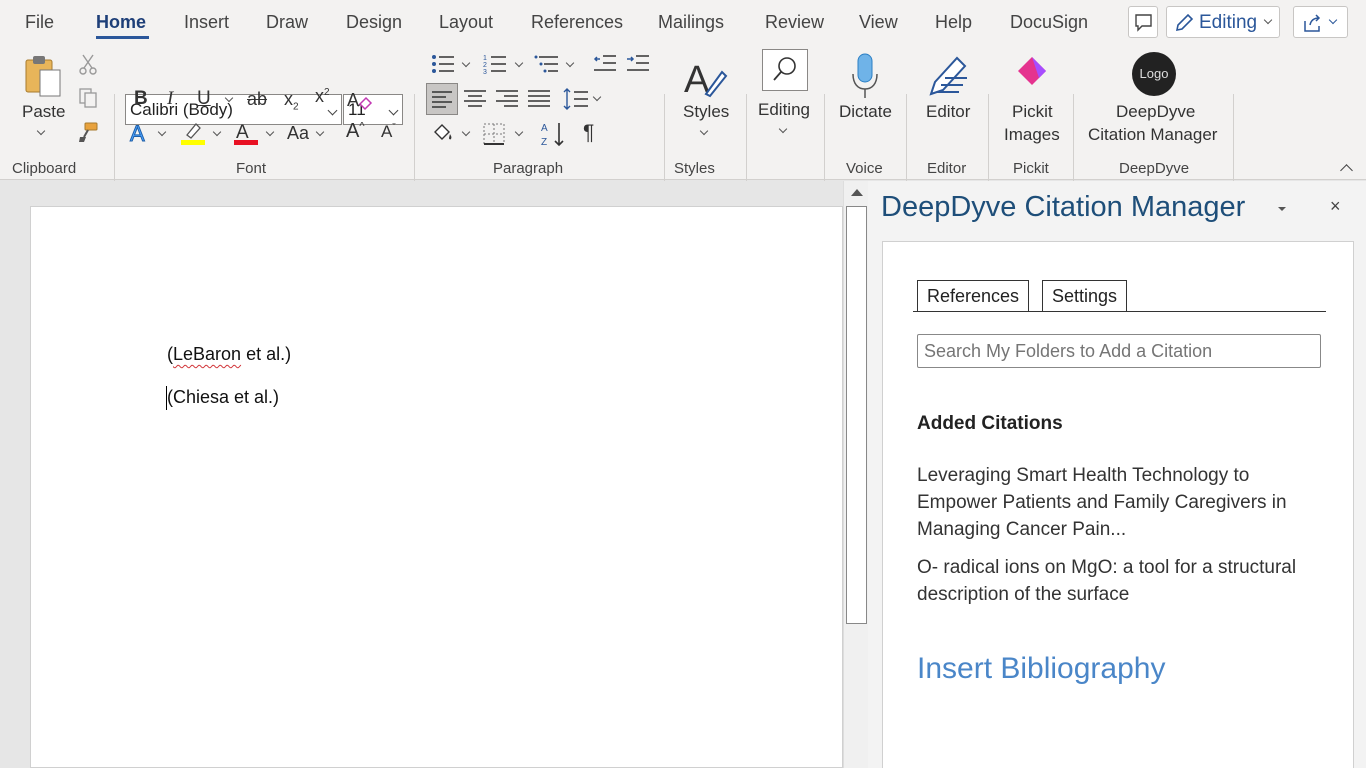 The image size is (1366, 768). Describe the element at coordinates (355, 131) in the screenshot. I see `grow-font-icon: A^` at that location.